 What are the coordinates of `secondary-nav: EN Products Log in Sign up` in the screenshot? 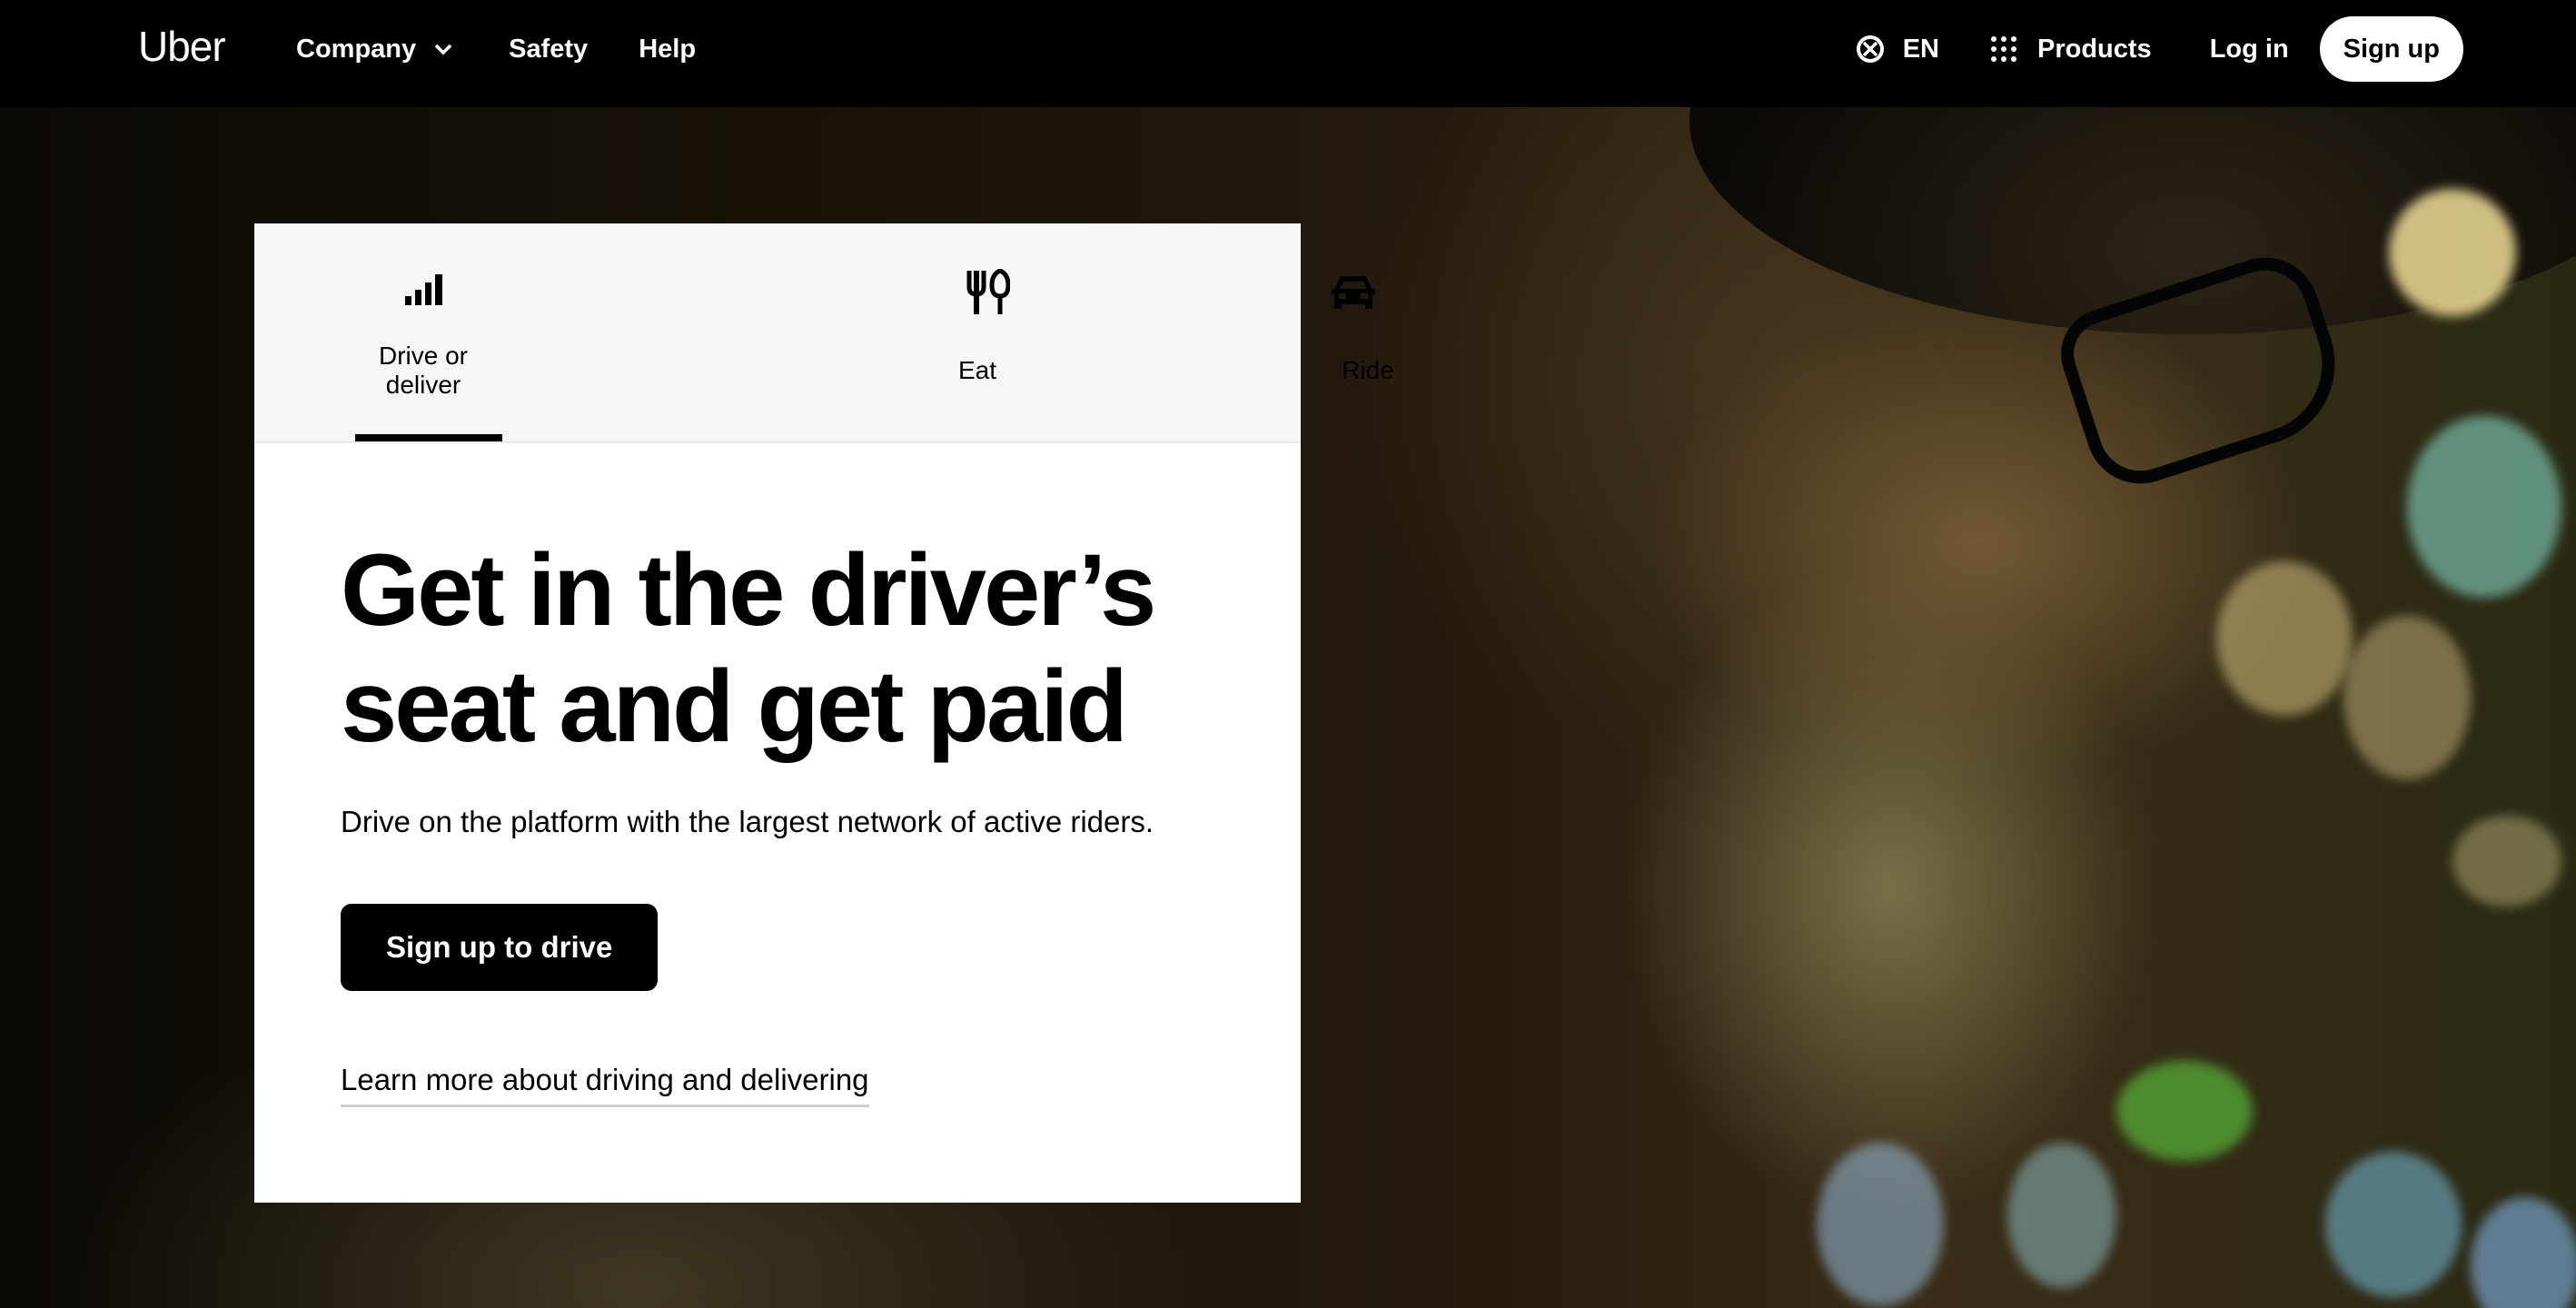 It's located at (2159, 49).